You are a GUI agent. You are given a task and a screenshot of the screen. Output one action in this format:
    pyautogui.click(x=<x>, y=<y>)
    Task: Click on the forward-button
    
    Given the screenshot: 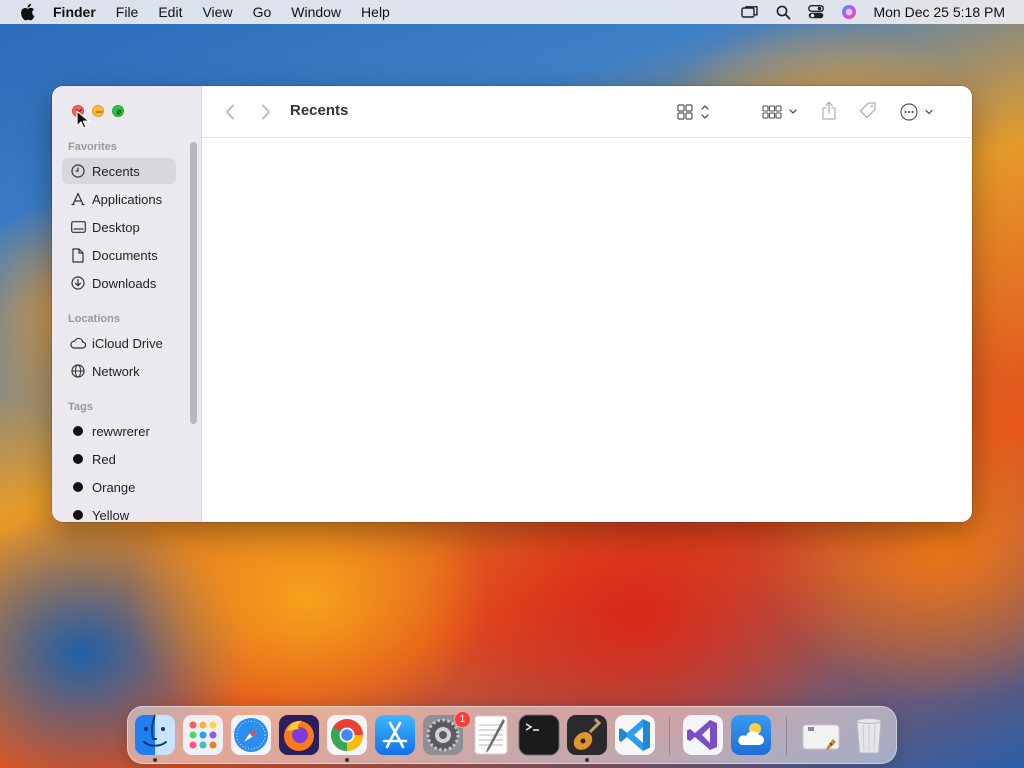 What is the action you would take?
    pyautogui.click(x=266, y=112)
    